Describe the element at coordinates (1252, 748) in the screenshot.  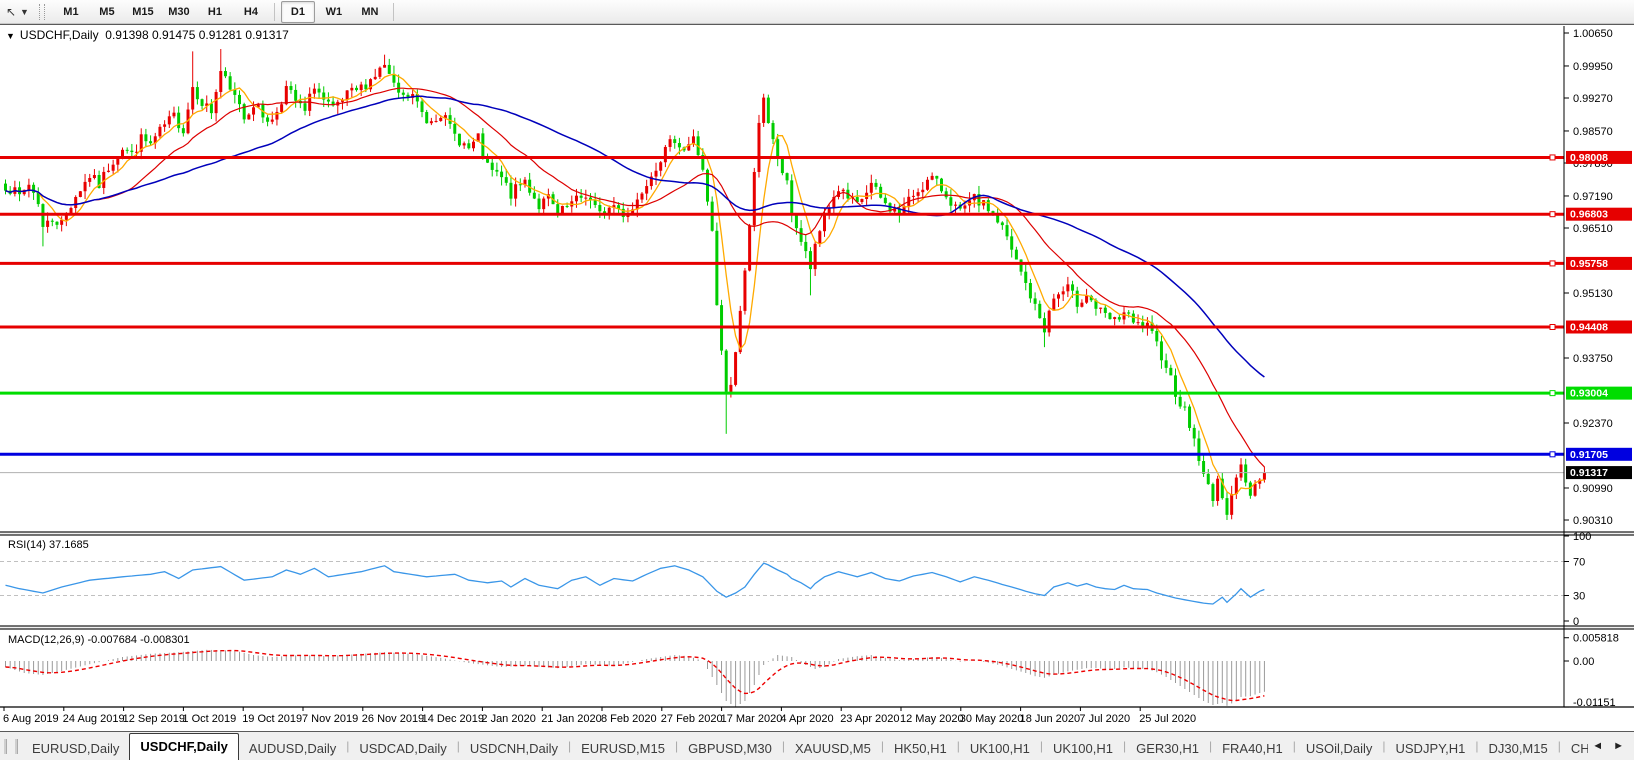
I see `chart-tab-fra40-h1: FRA40,H1` at that location.